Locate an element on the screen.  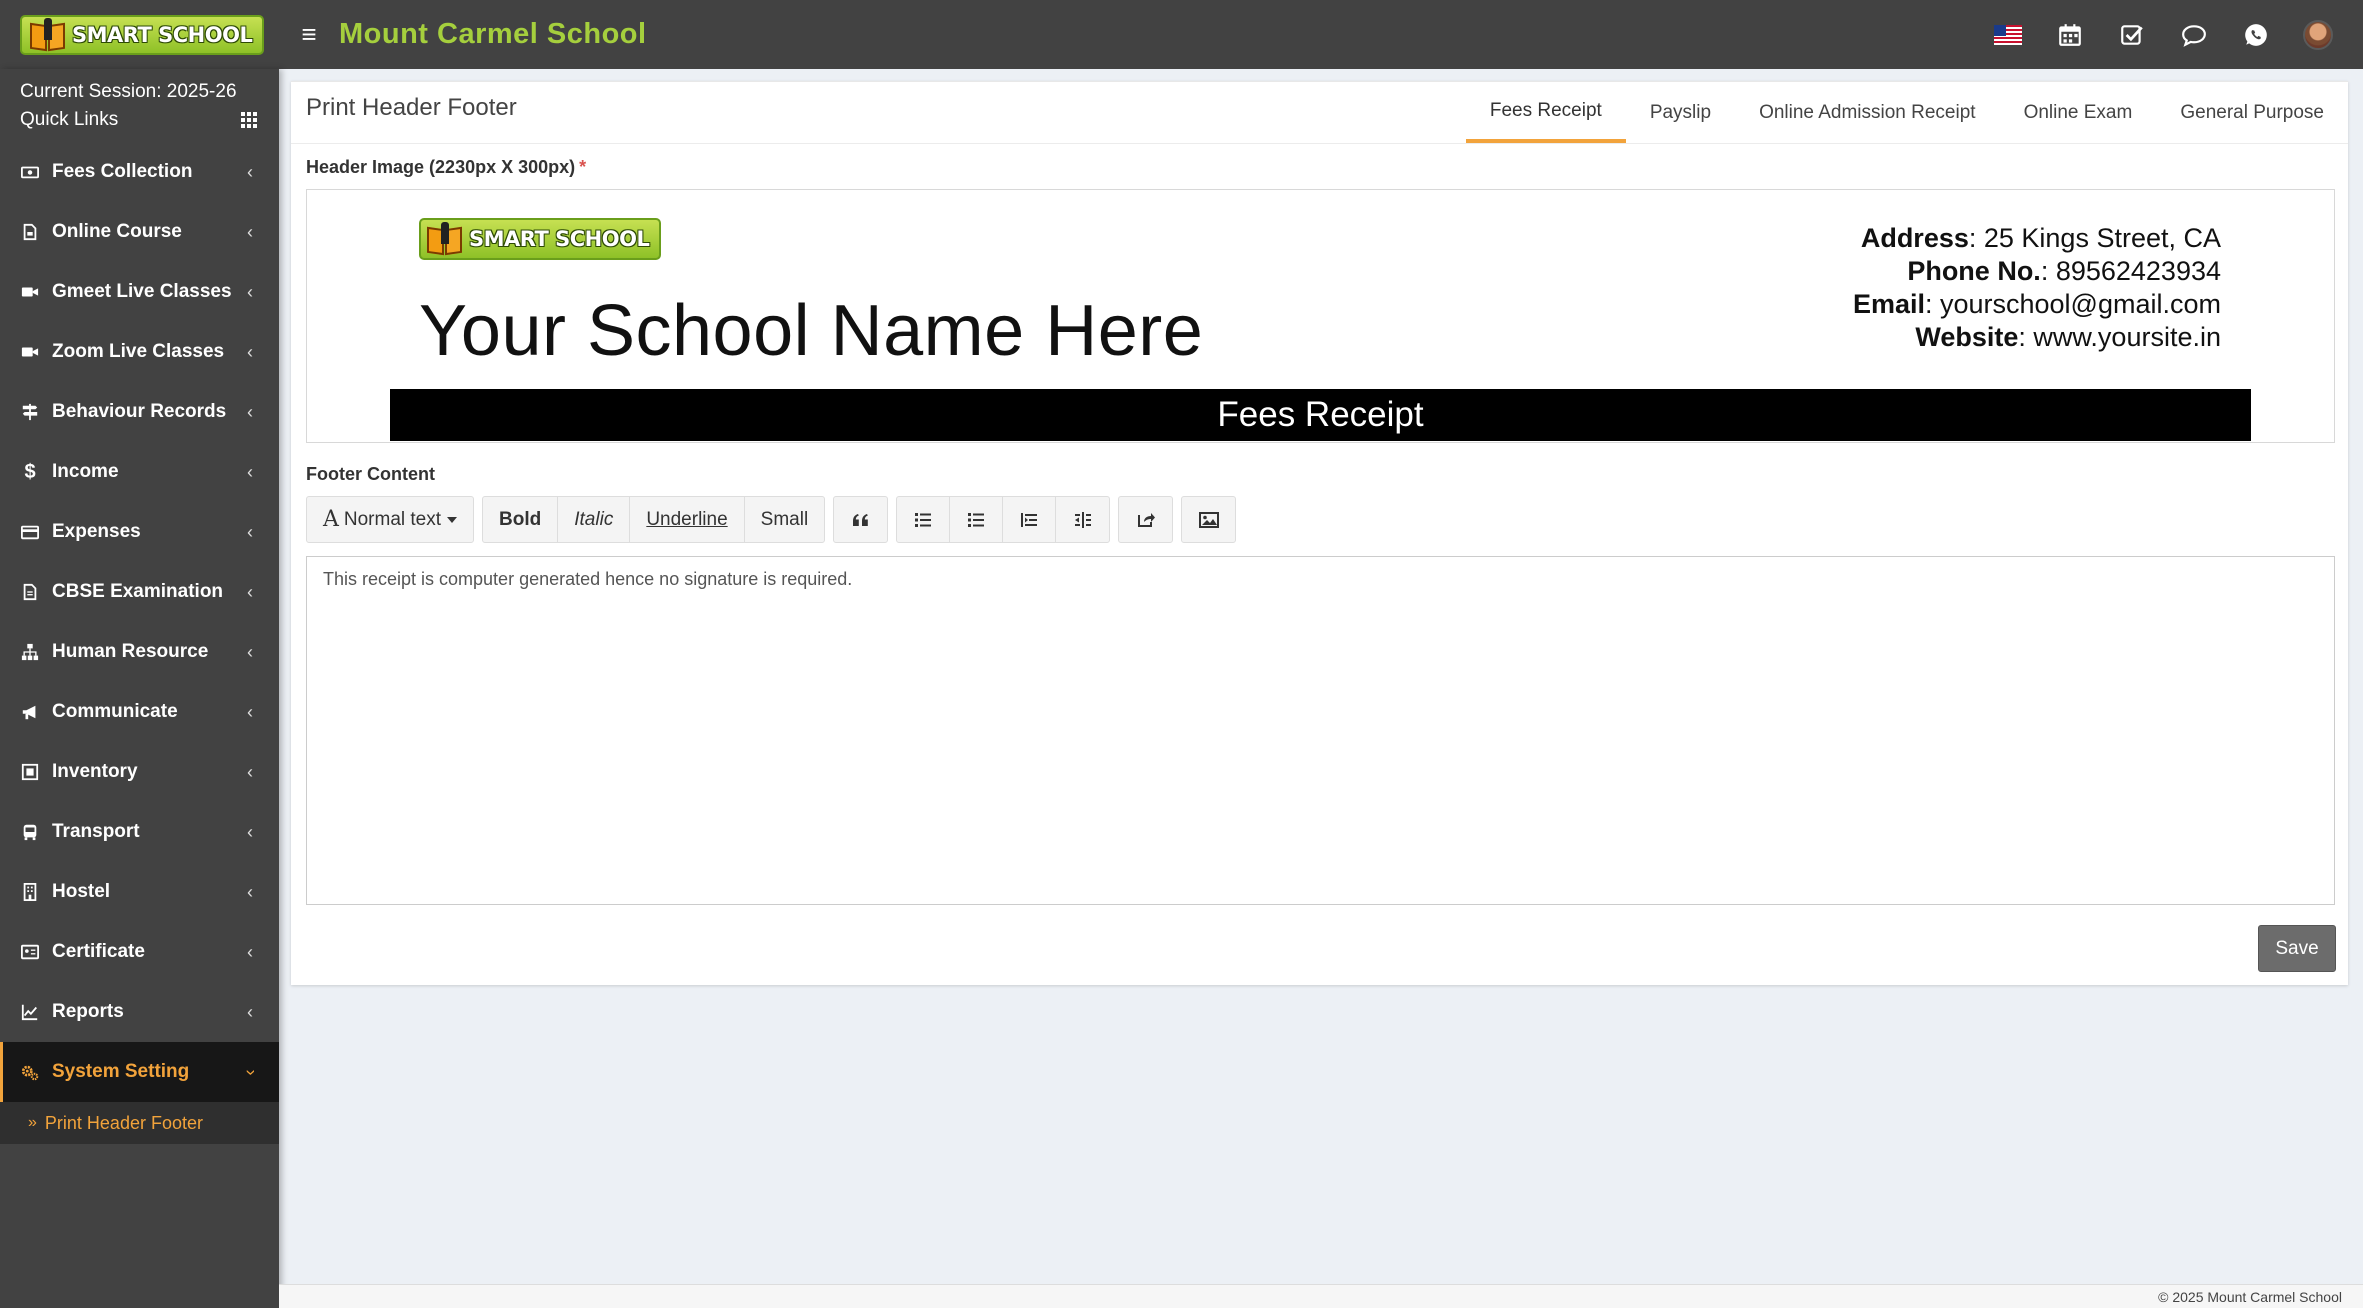
chat-bubble-icon is located at coordinates (2194, 34).